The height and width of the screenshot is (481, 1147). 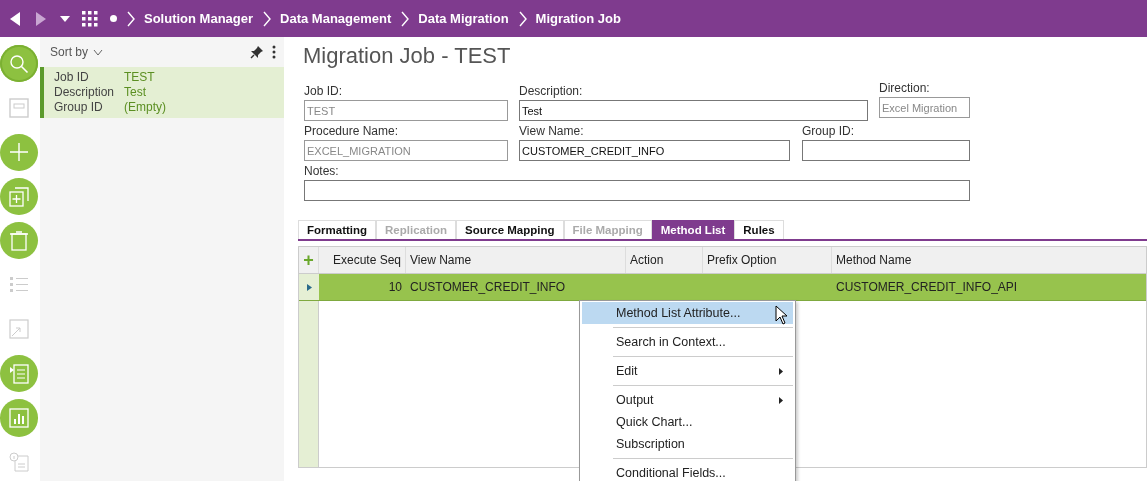 I want to click on tab: Method List, so click(x=693, y=229).